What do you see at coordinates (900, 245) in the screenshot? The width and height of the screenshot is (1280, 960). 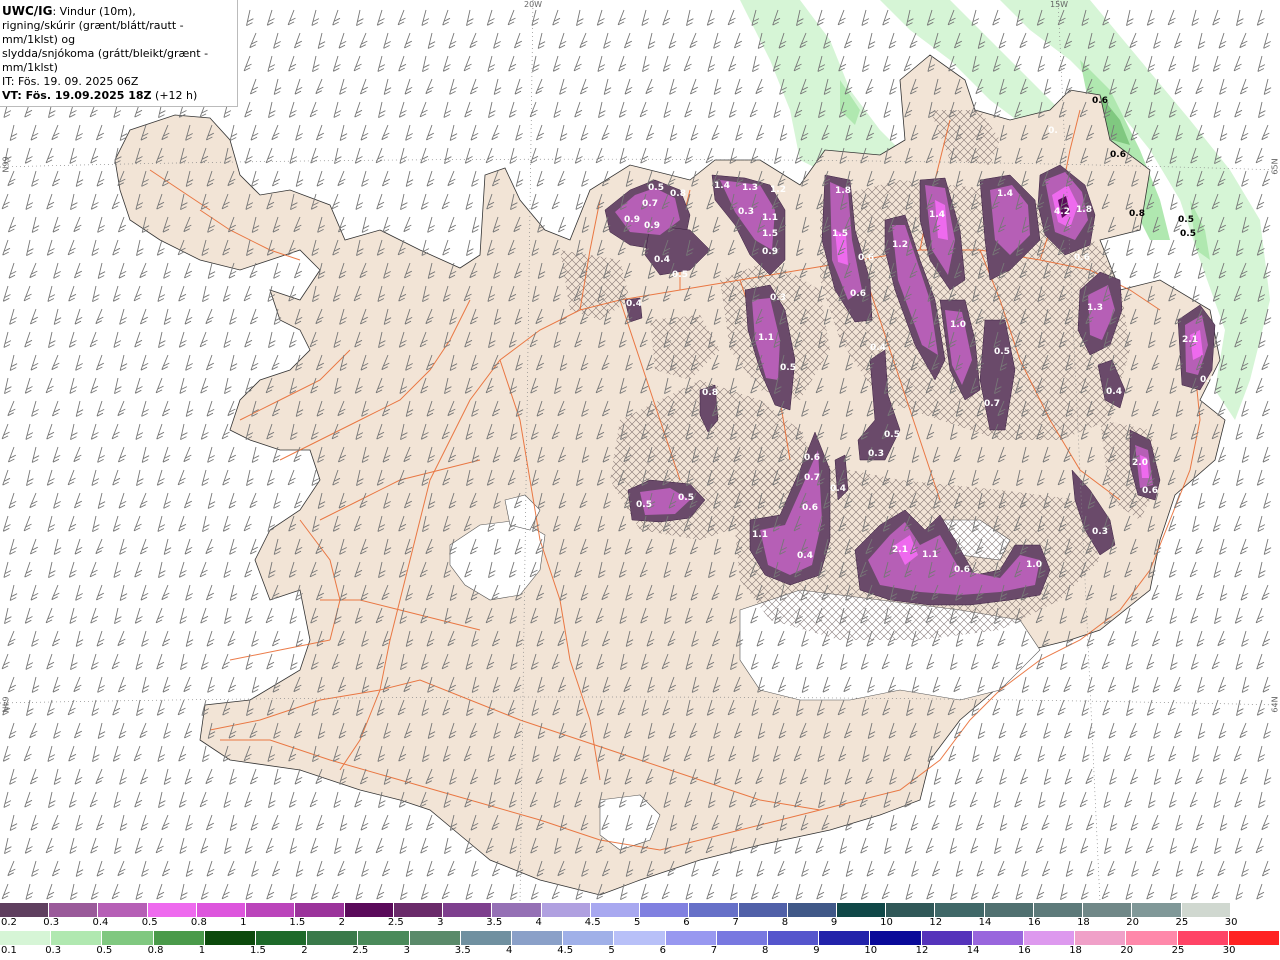 I see `precip-value-label: 1.2` at bounding box center [900, 245].